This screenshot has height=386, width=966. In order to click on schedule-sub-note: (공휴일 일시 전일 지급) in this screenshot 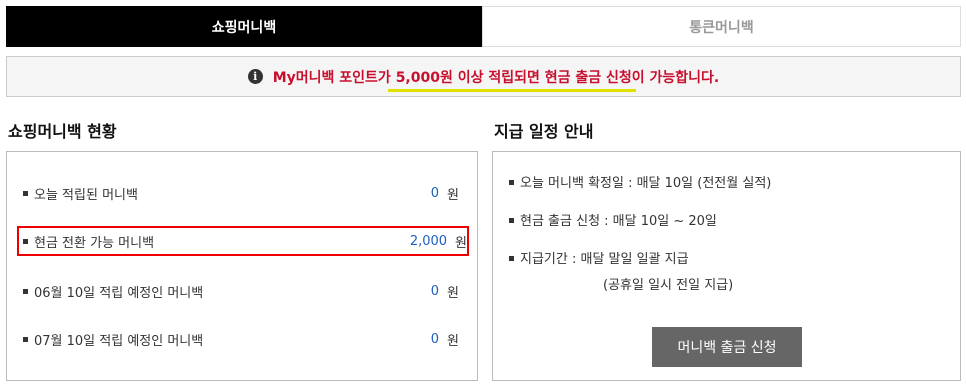, I will do `click(668, 285)`.